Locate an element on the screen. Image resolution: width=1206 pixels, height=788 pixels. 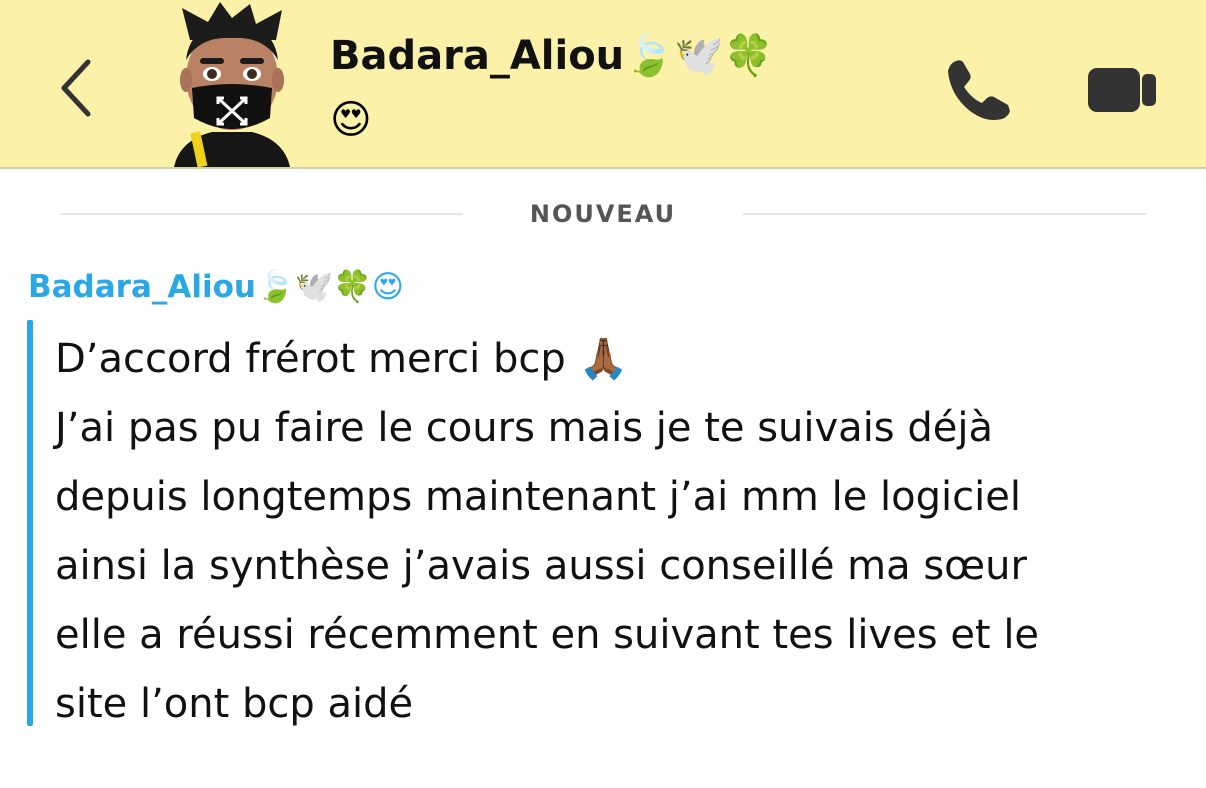
chevron-left-icon is located at coordinates (76, 88).